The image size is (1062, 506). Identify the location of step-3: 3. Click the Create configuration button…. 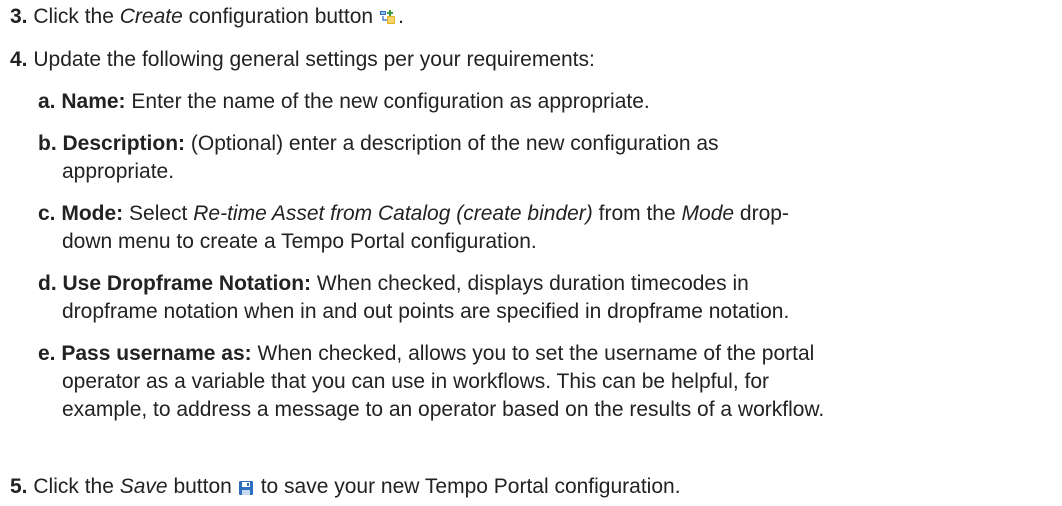
(207, 18).